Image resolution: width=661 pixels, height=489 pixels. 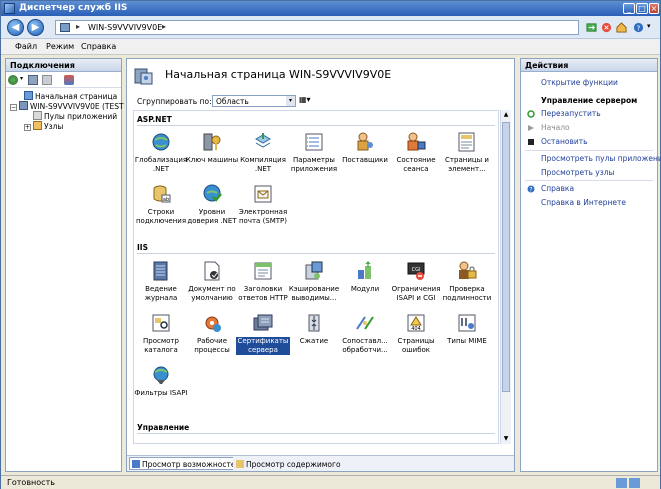 I want to click on menu-view: Режим, so click(x=60, y=46).